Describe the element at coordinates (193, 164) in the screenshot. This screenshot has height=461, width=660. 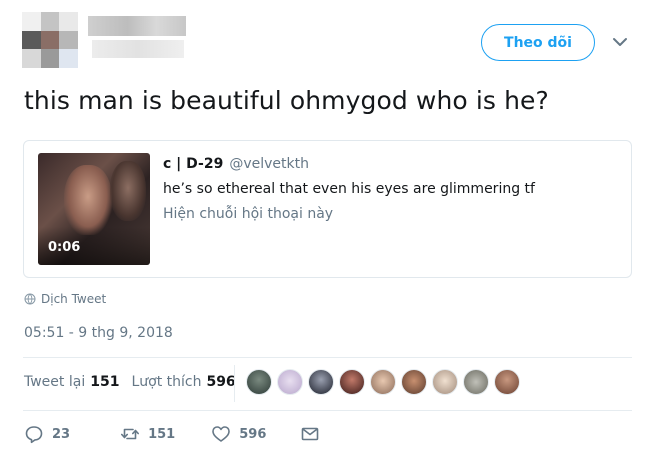
I see `quoted-author-name: c | D-29` at that location.